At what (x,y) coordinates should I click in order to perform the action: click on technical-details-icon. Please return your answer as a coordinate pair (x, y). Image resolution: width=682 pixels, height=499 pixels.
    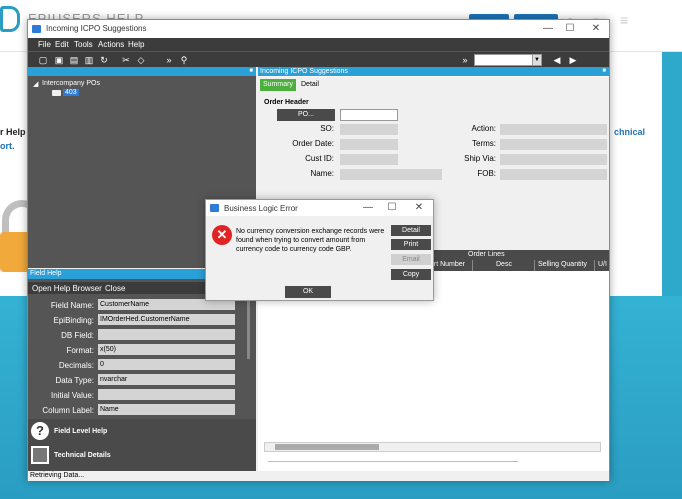
    Looking at the image, I should click on (40, 455).